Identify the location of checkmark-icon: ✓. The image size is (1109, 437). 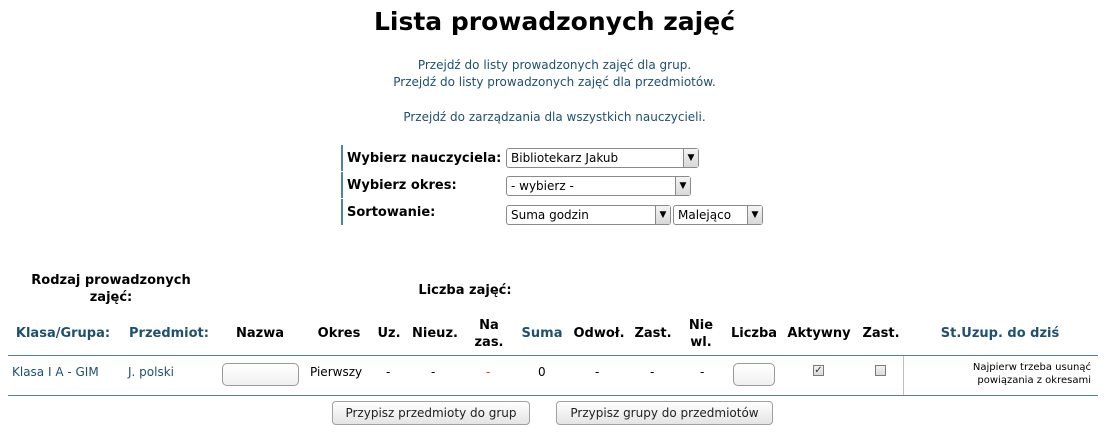
(818, 370).